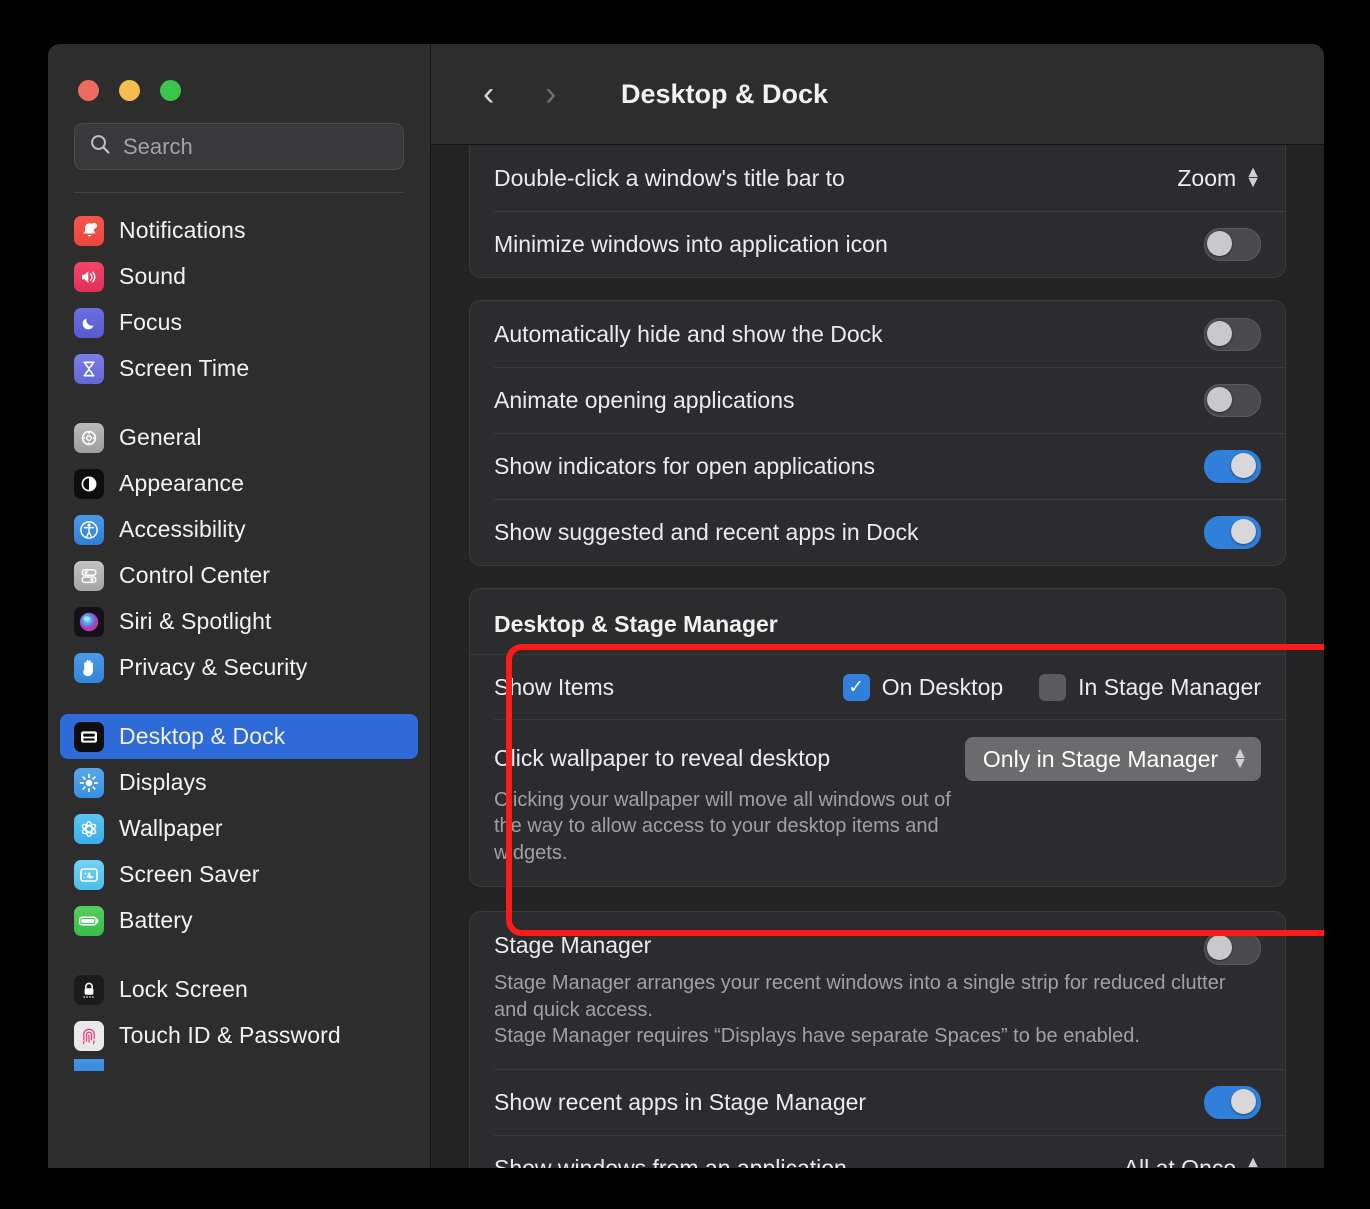 The width and height of the screenshot is (1370, 1209). I want to click on setting-row-auto-hide-dock: Automatically hide and show the Dock, so click(877, 334).